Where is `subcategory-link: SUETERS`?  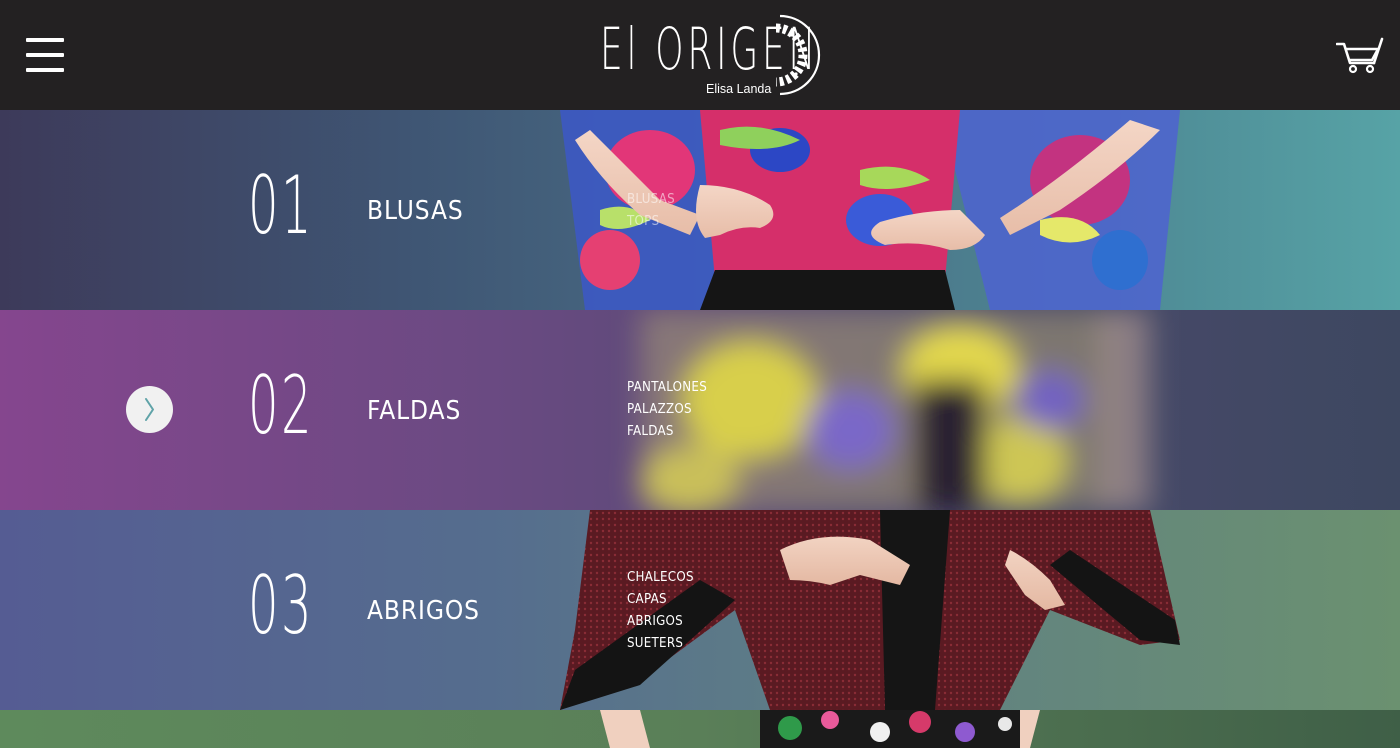 subcategory-link: SUETERS is located at coordinates (660, 643).